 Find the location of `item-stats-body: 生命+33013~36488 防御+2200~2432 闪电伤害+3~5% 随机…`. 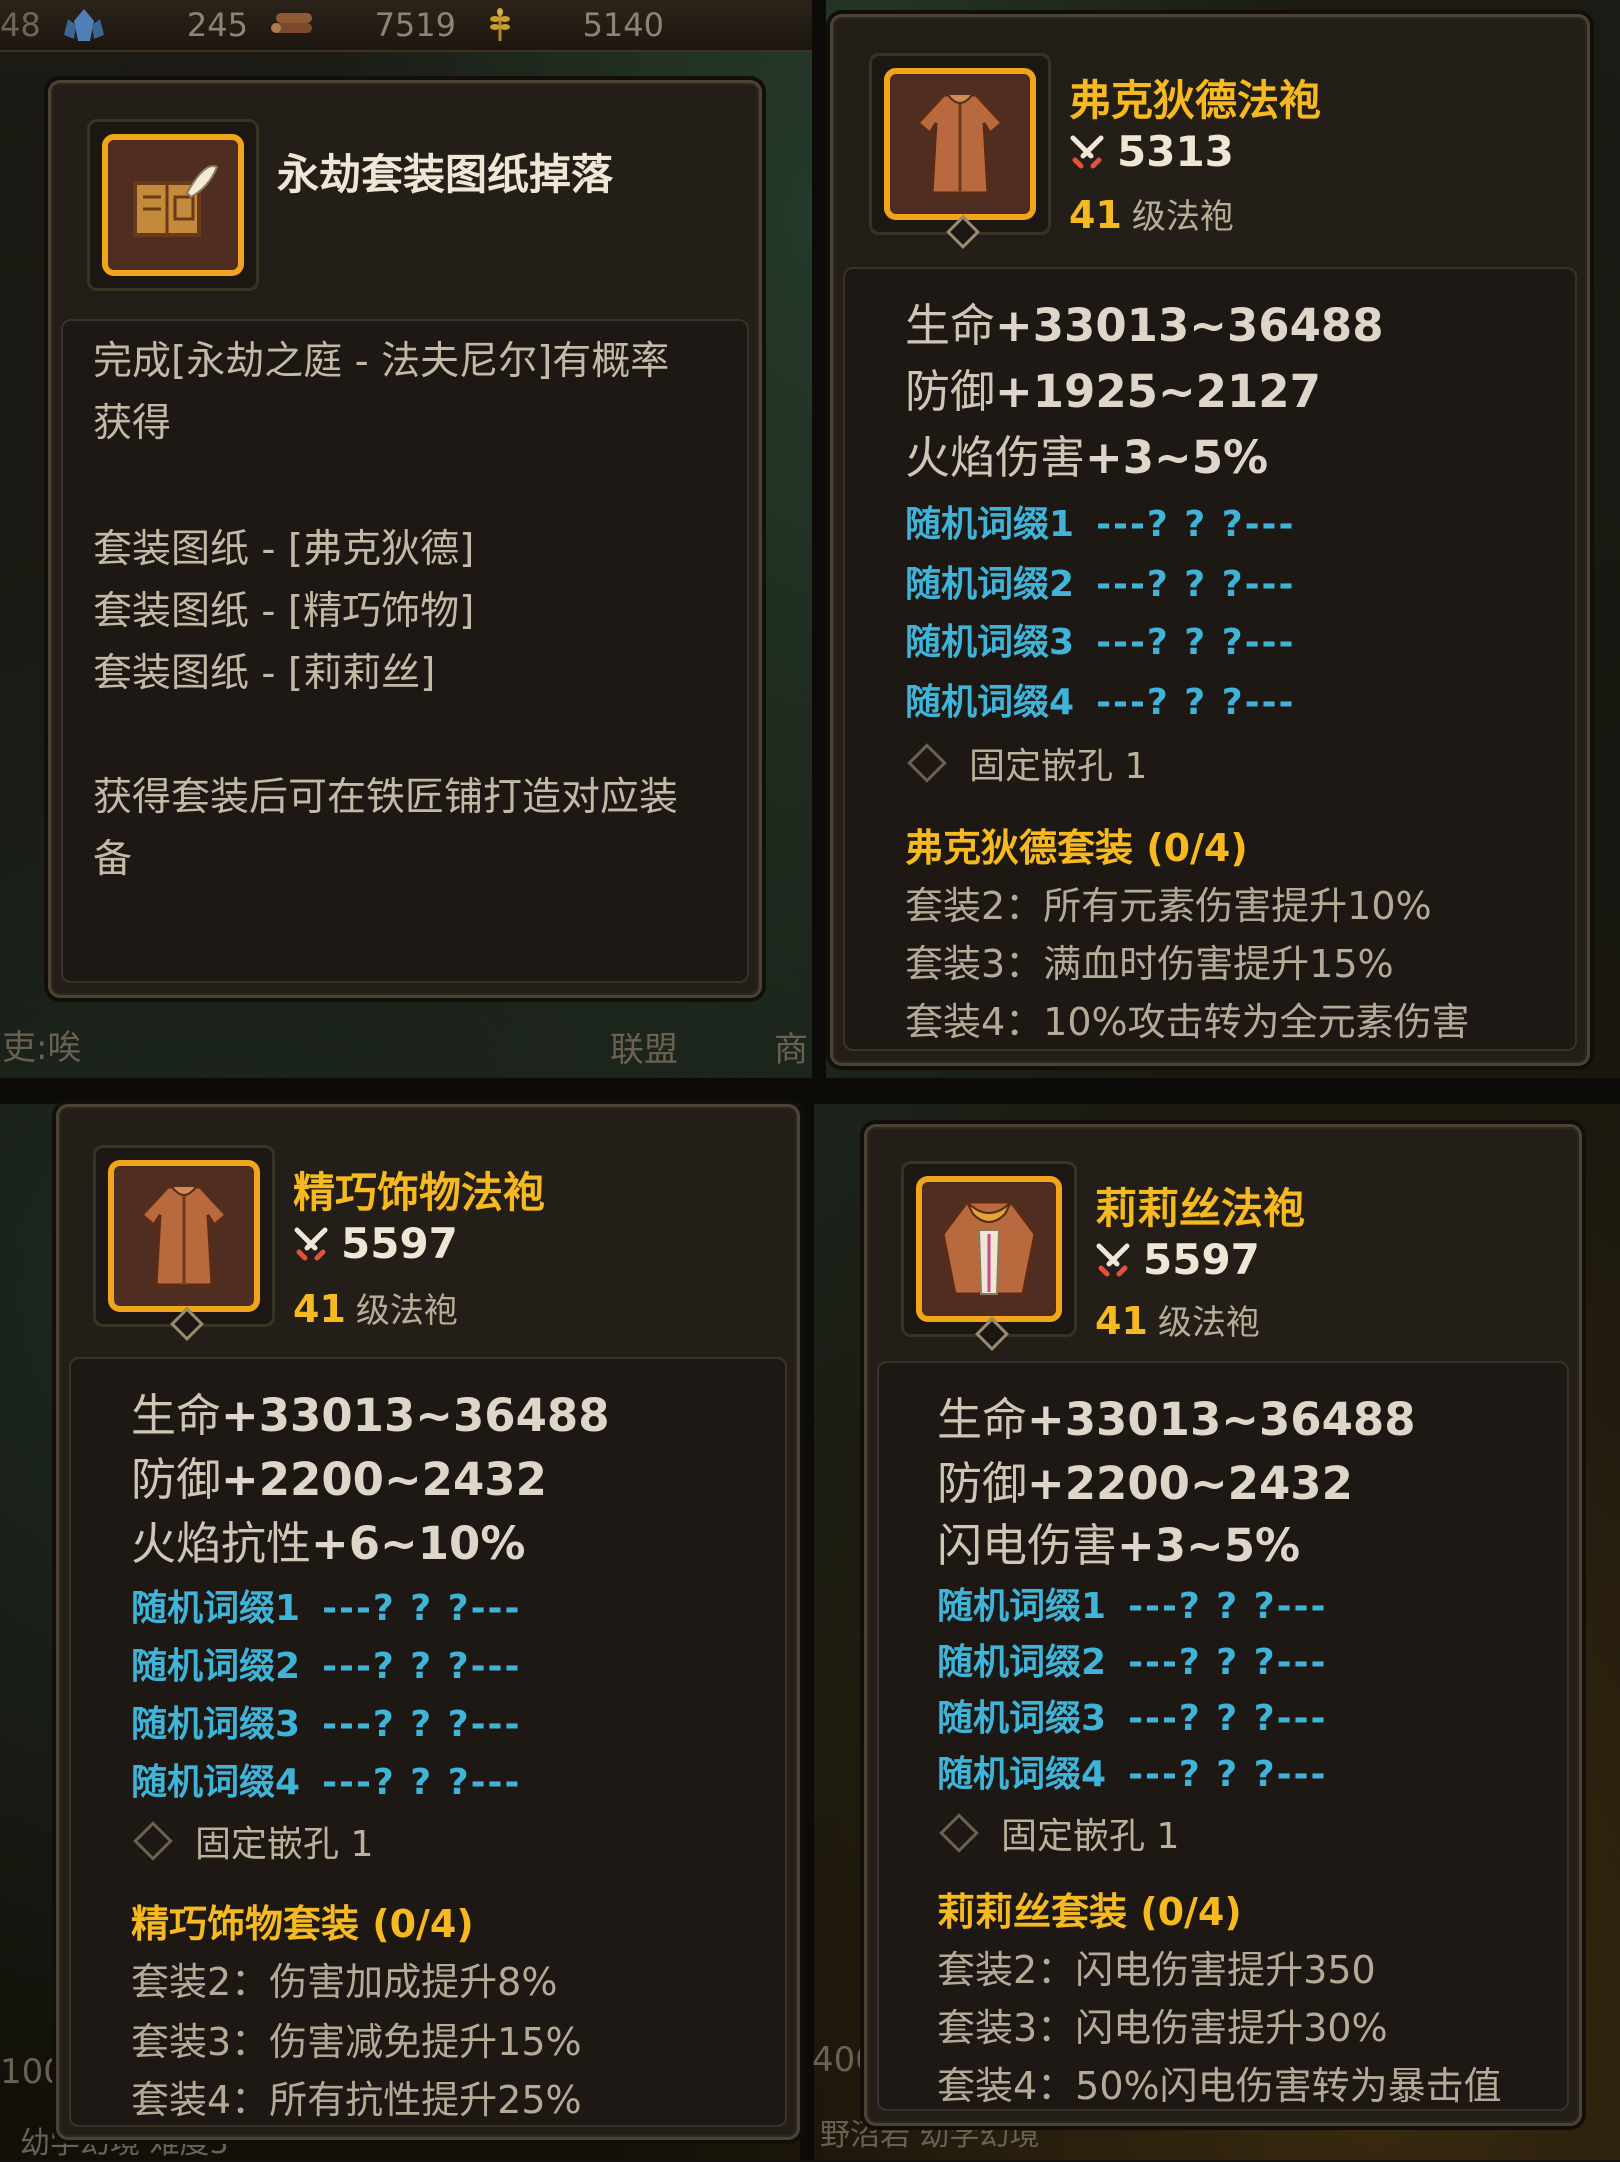

item-stats-body: 生命+33013~36488 防御+2200~2432 闪电伤害+3~5% 随机… is located at coordinates (1223, 1736).